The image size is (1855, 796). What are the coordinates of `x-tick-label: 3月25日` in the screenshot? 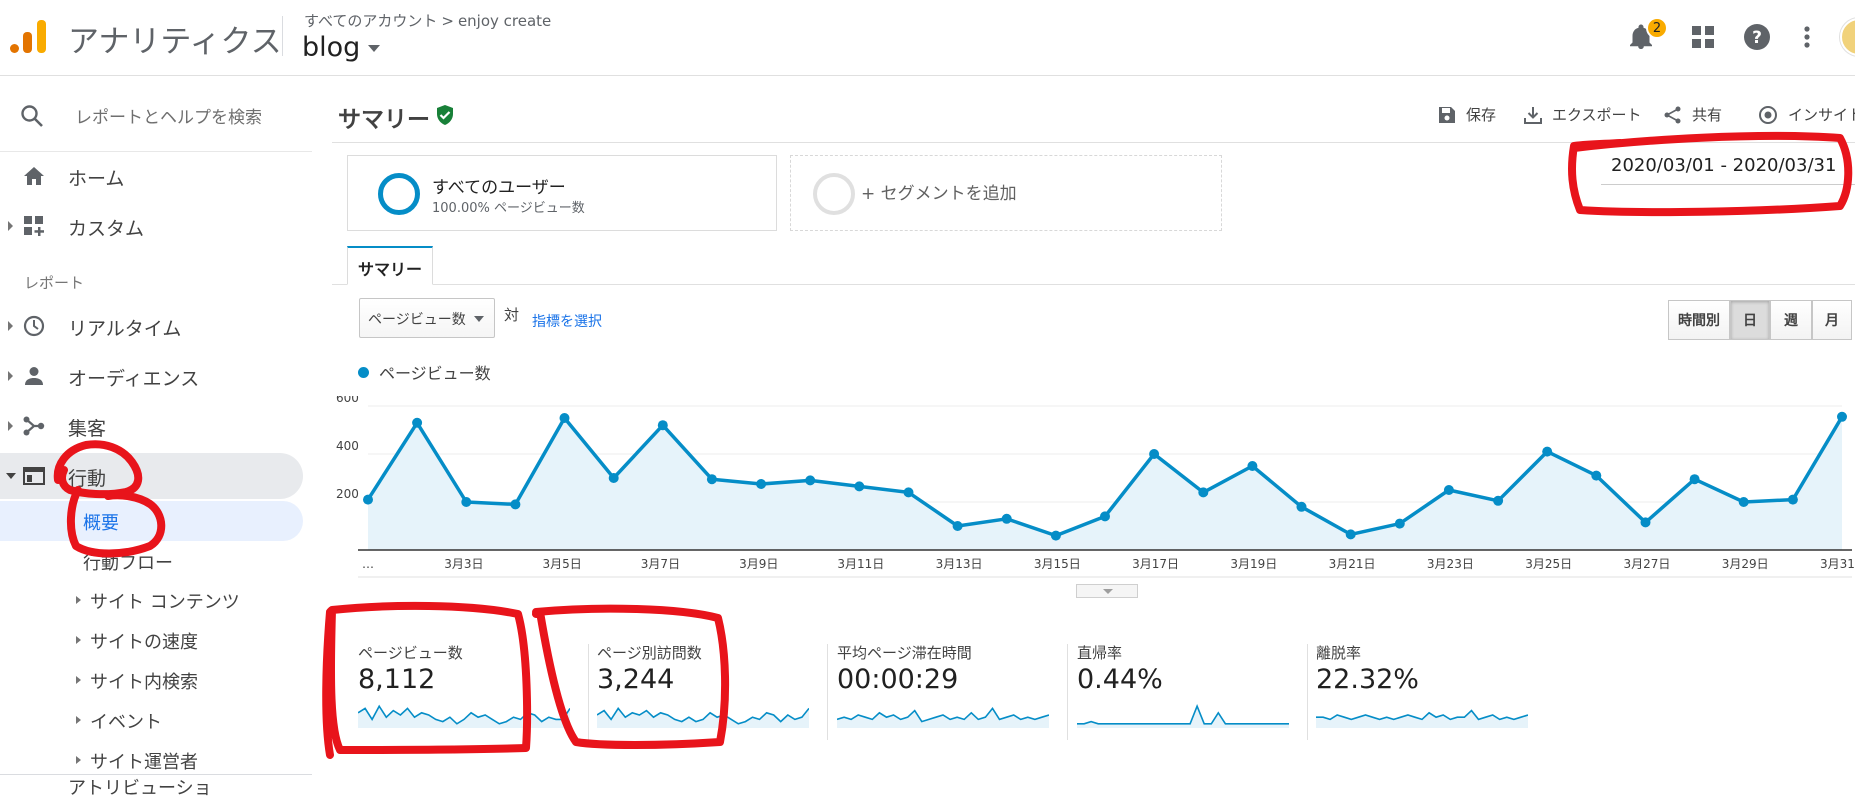 It's located at (1548, 564).